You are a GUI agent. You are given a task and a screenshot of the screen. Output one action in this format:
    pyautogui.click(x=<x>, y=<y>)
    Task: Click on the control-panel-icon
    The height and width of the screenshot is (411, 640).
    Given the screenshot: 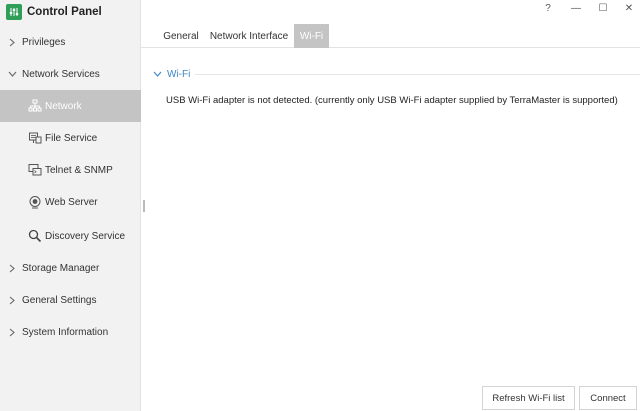 What is the action you would take?
    pyautogui.click(x=14, y=12)
    